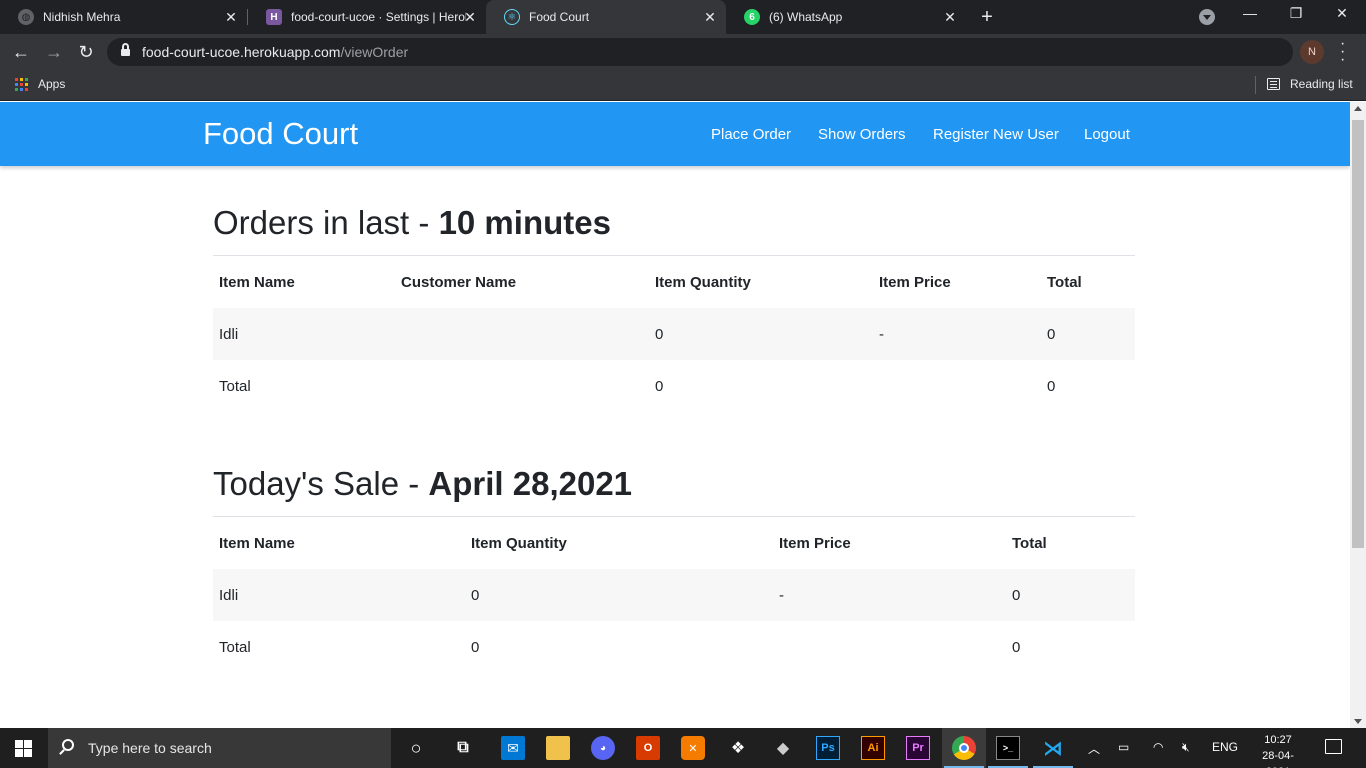  Describe the element at coordinates (1255, 85) in the screenshot. I see `divider` at that location.